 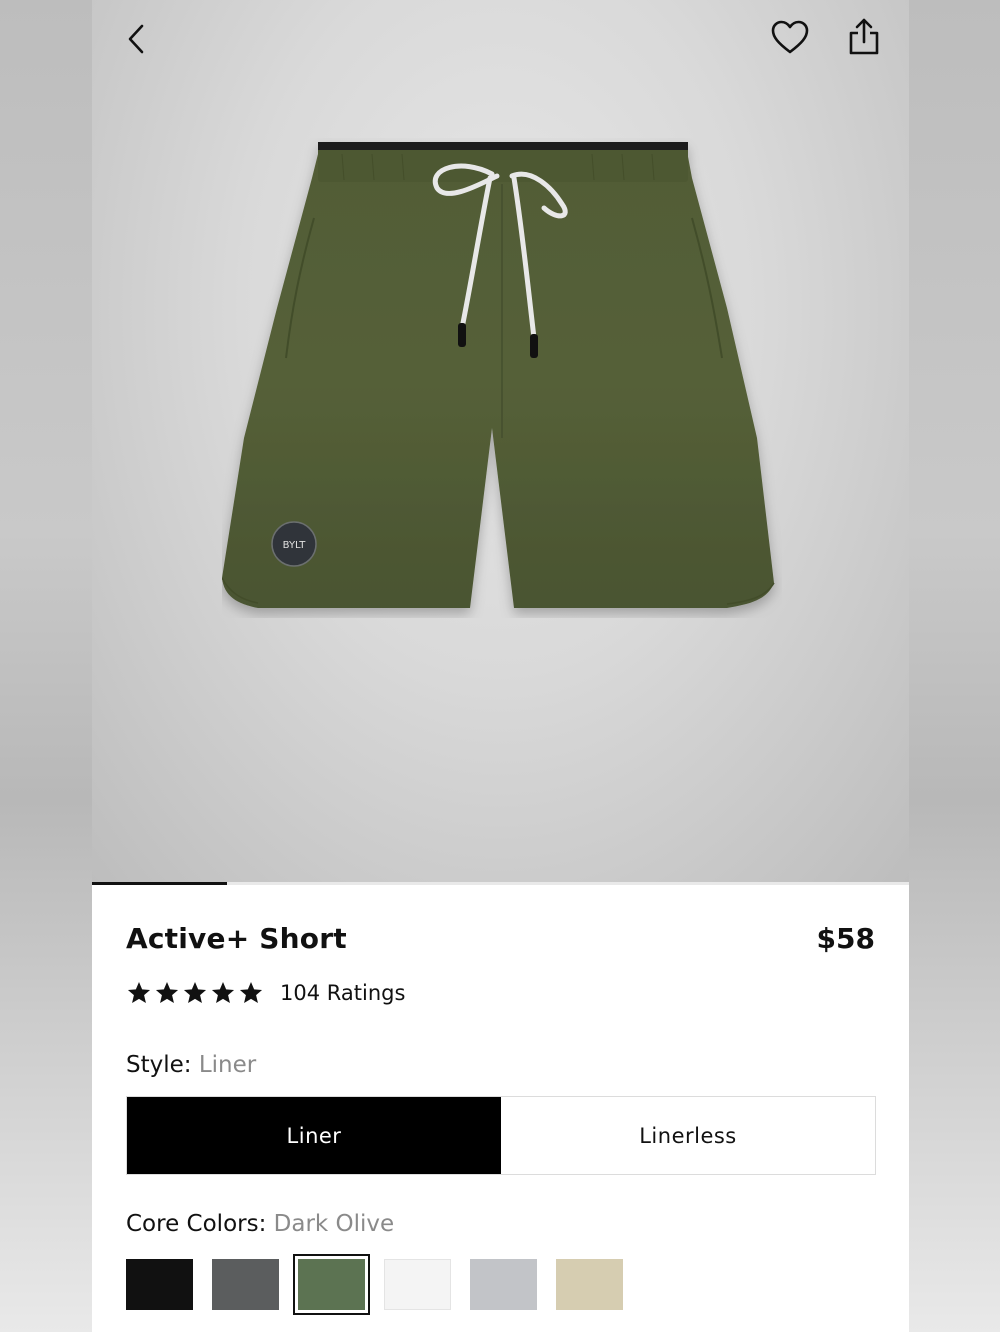 What do you see at coordinates (417, 1284) in the screenshot?
I see `color-swatch-white` at bounding box center [417, 1284].